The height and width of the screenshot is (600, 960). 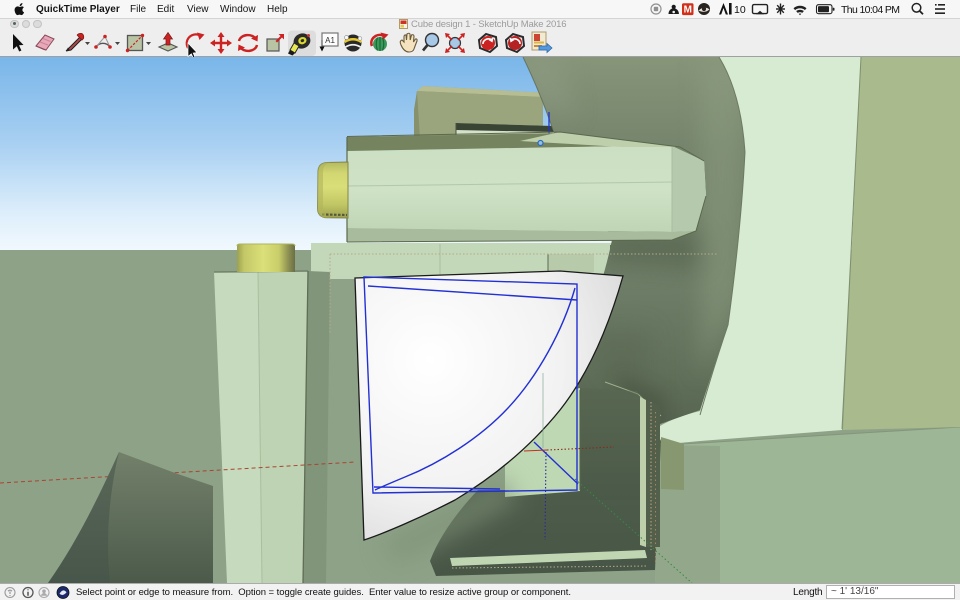 I want to click on svg-text: Thu 10:04 PM, so click(x=870, y=10).